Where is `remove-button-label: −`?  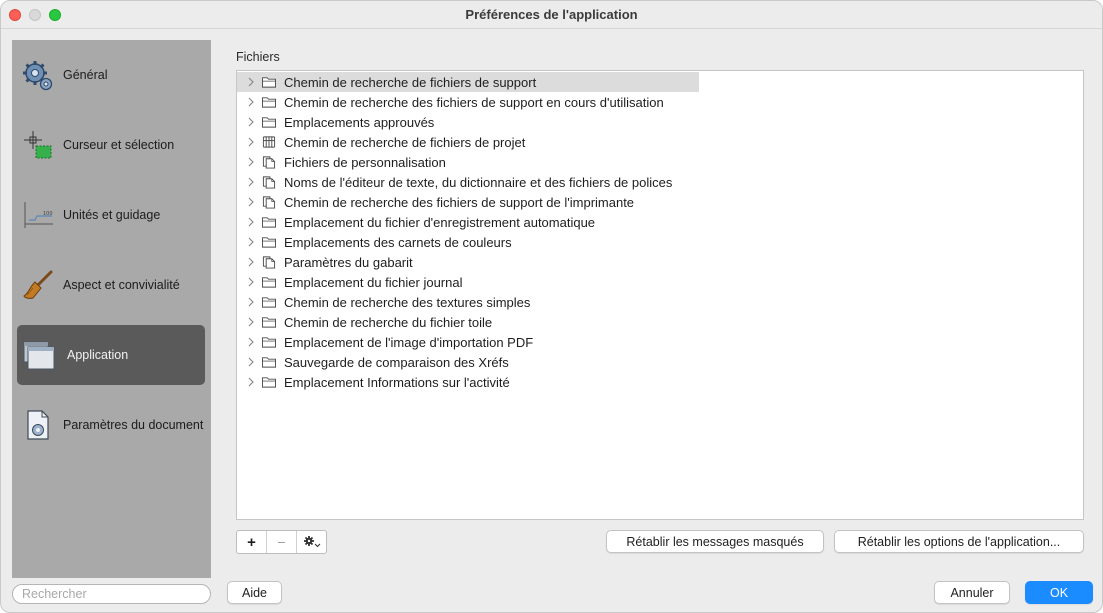 remove-button-label: − is located at coordinates (281, 542).